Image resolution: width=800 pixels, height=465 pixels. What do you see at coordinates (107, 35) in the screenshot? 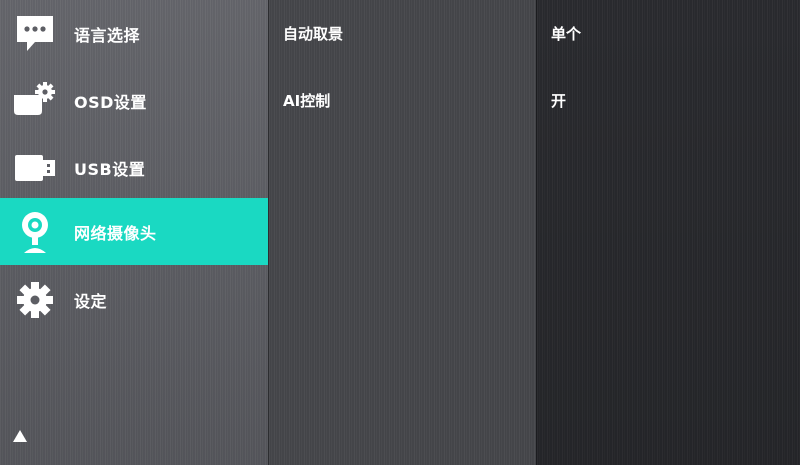
I see `menu-item-label: 语言选择` at bounding box center [107, 35].